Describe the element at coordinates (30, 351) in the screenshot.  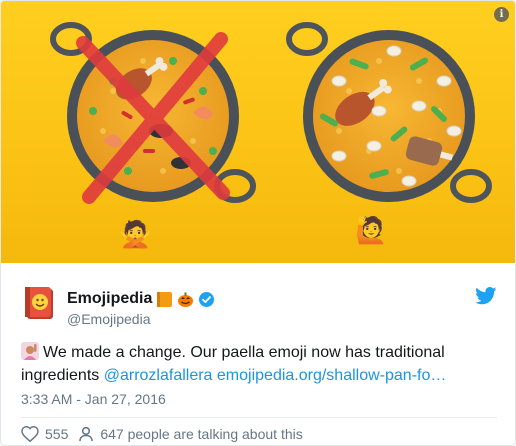
I see `person-raising-hand-icon` at that location.